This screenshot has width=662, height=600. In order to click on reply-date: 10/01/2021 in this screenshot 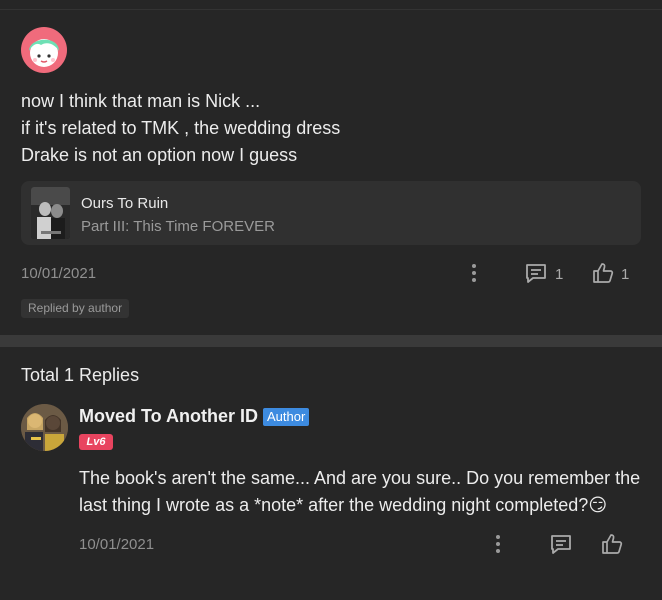, I will do `click(117, 544)`.